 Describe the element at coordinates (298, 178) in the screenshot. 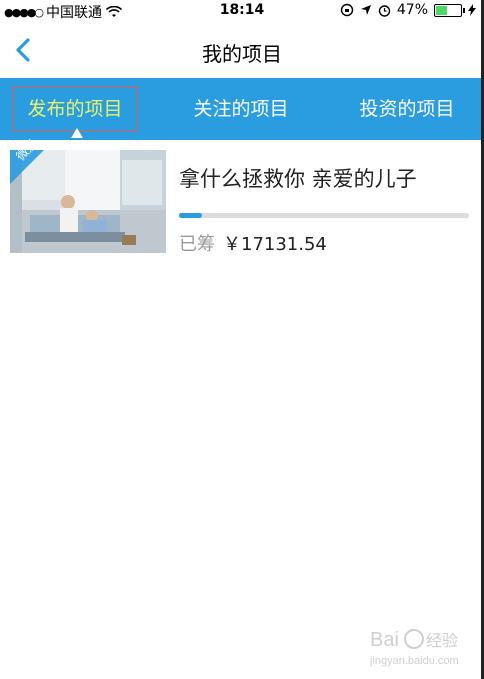

I see `project-title: 拿什么拯救你 亲爱的儿子` at that location.